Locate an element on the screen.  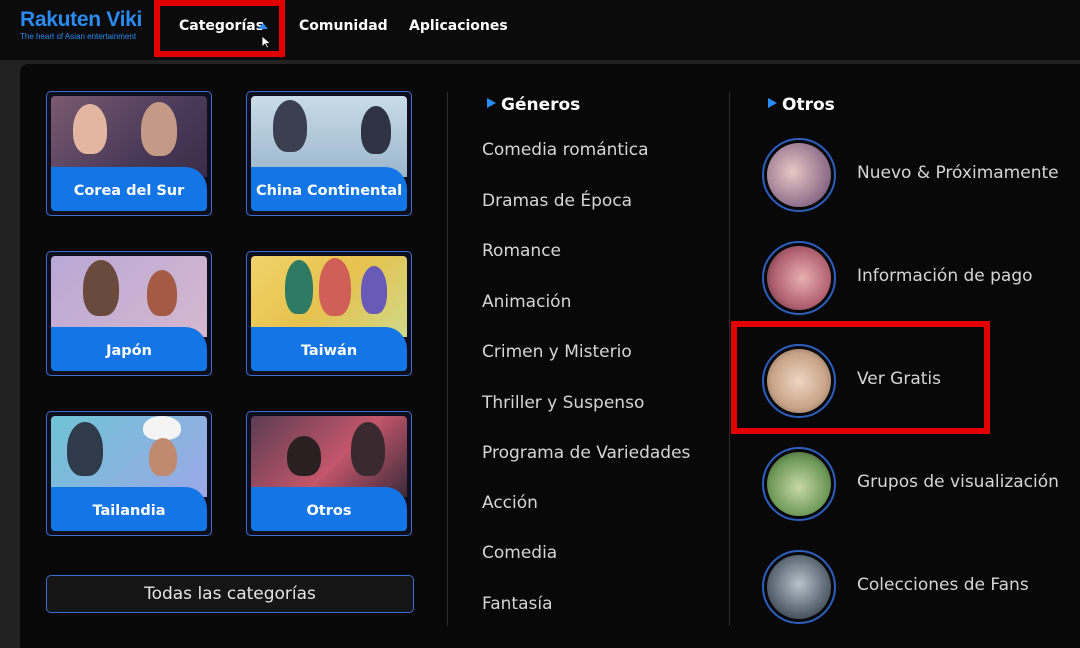
region-card-china-continental: China Continental is located at coordinates (329, 153).